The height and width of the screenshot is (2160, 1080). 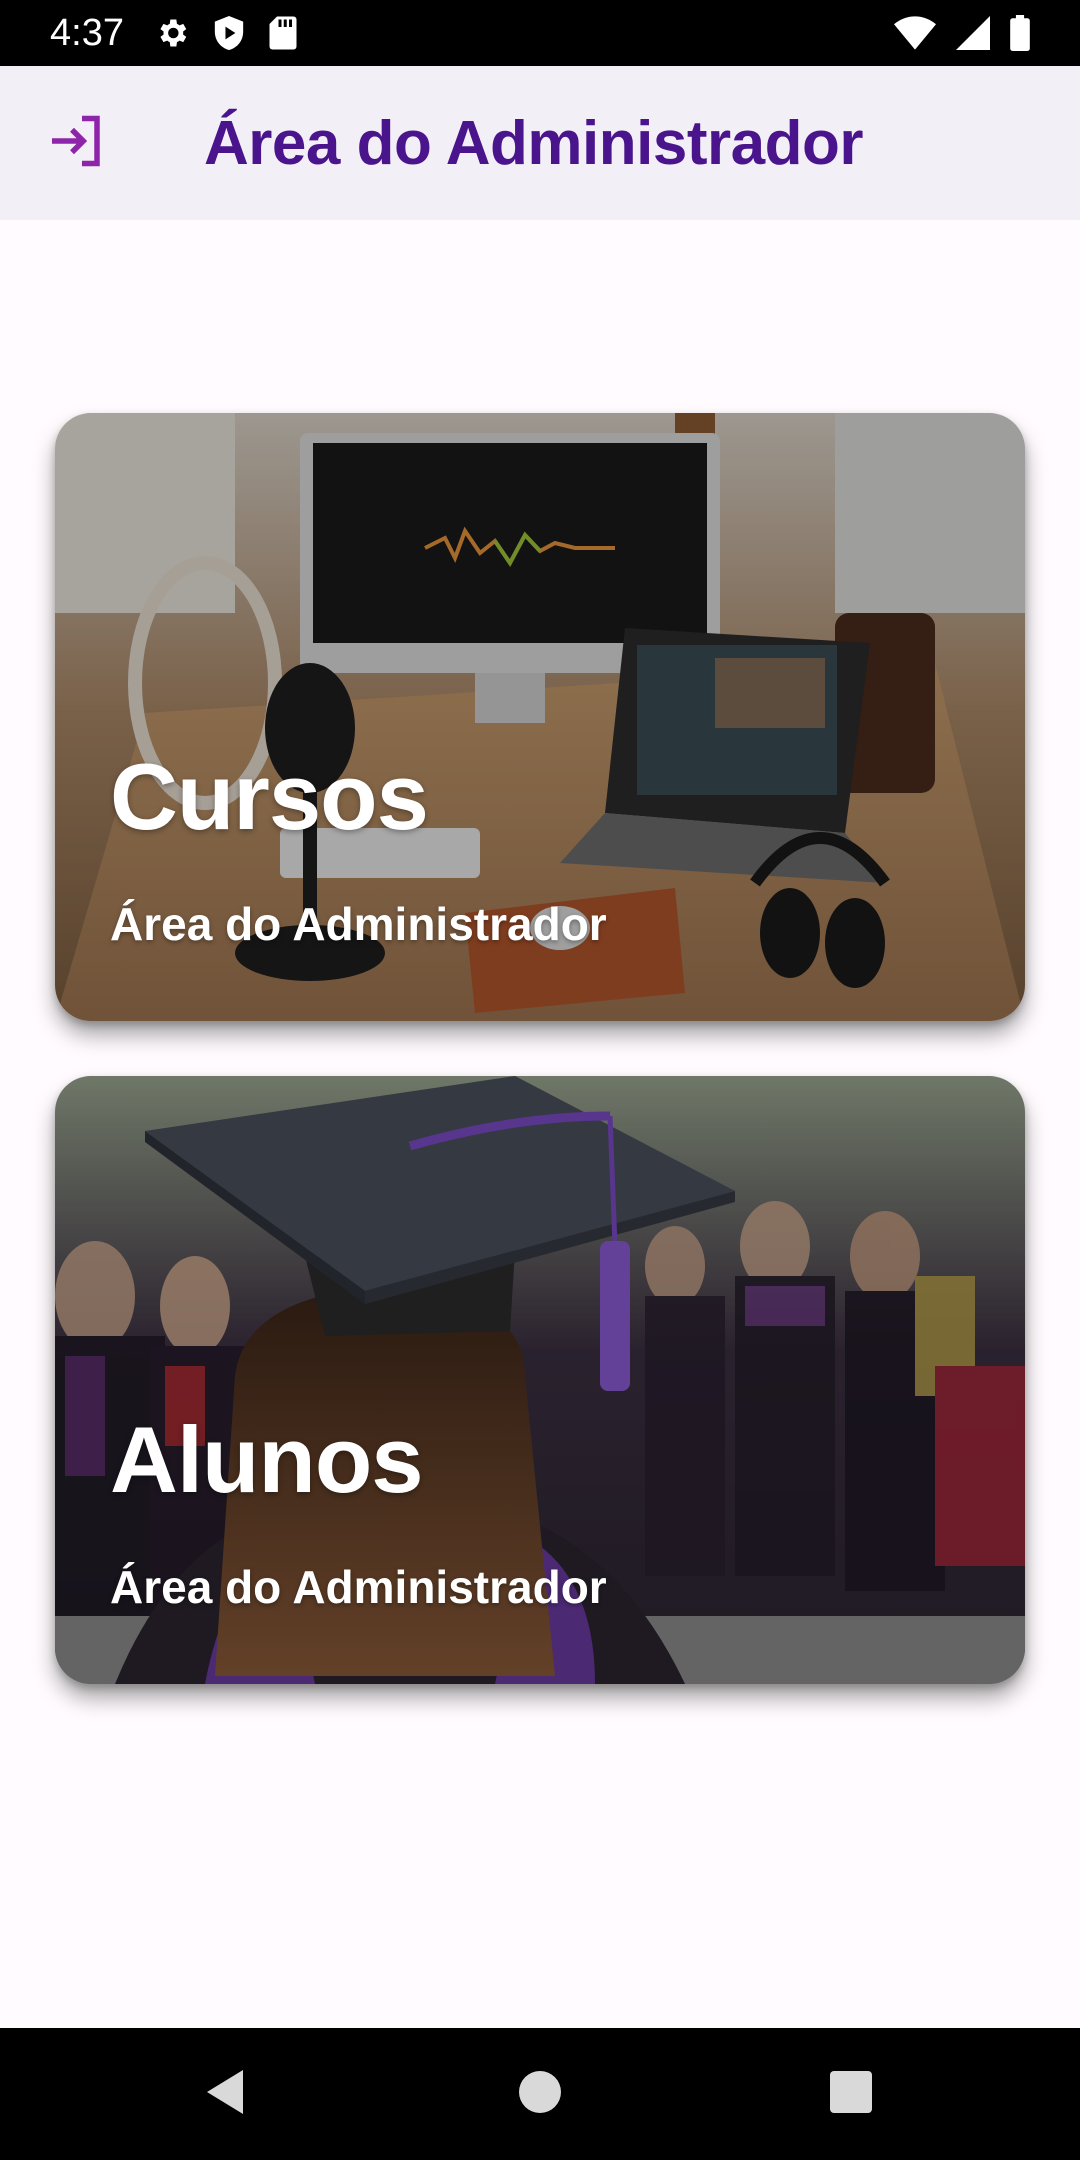 What do you see at coordinates (229, 33) in the screenshot?
I see `shield-play-icon` at bounding box center [229, 33].